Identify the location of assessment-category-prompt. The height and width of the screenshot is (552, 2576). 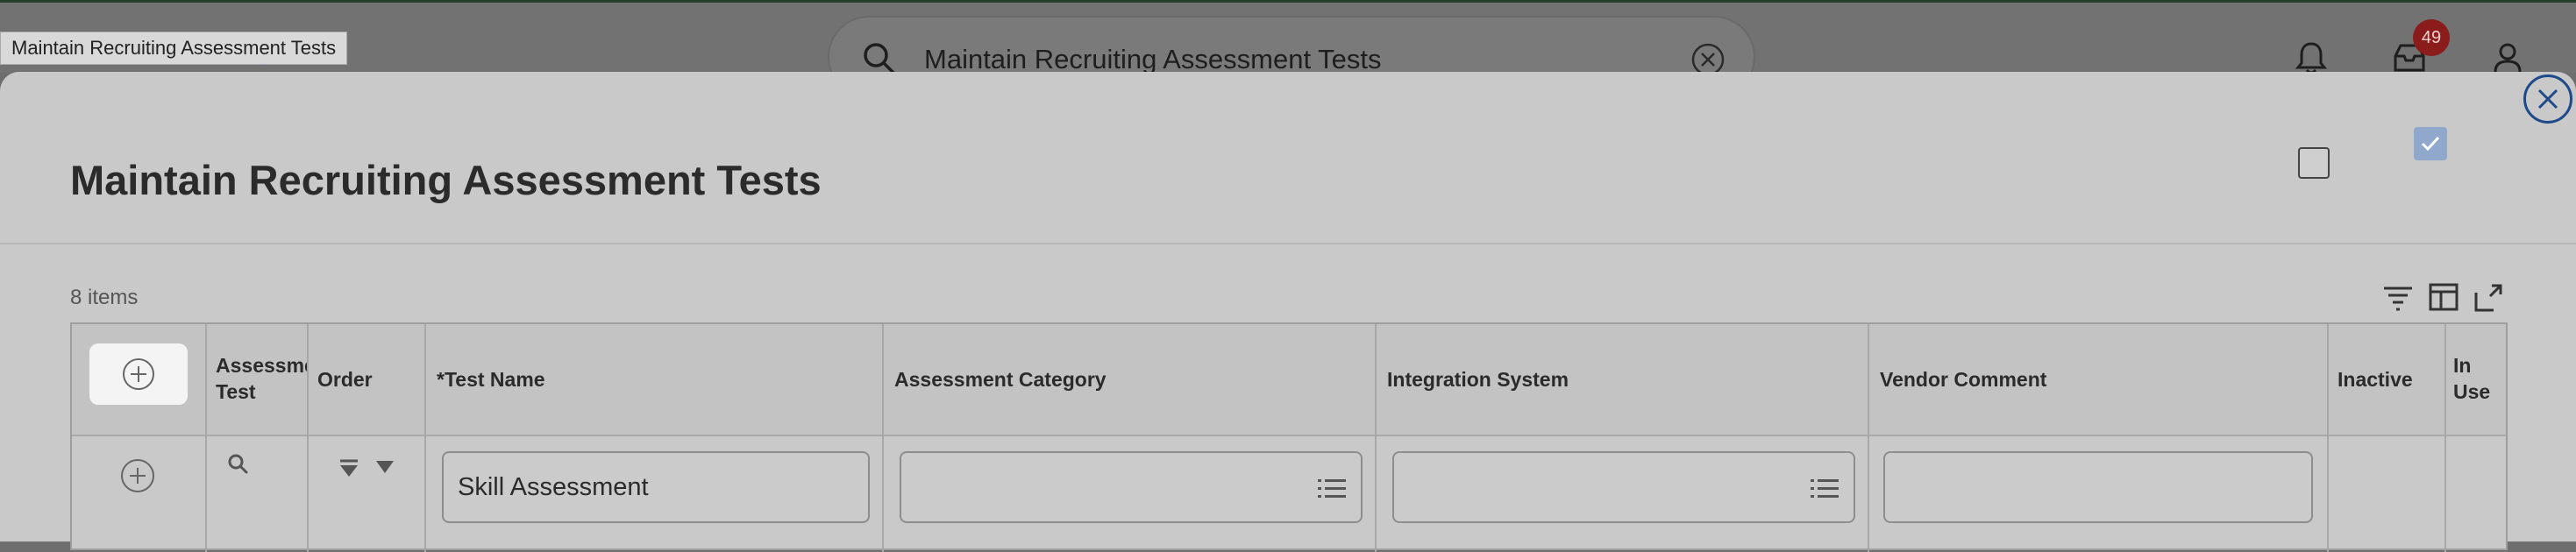
(1131, 487).